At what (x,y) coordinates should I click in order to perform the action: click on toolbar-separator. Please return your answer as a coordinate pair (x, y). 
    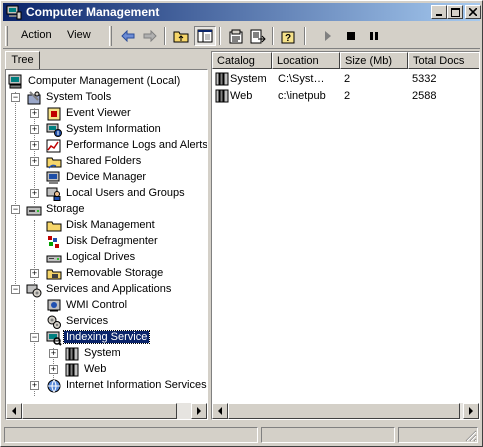
    Looking at the image, I should click on (165, 36).